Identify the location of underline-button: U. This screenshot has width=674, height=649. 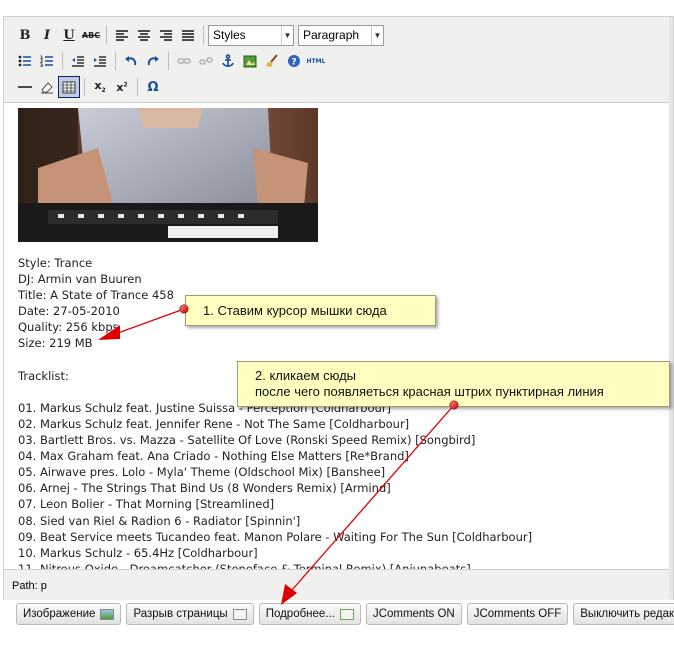
(69, 35).